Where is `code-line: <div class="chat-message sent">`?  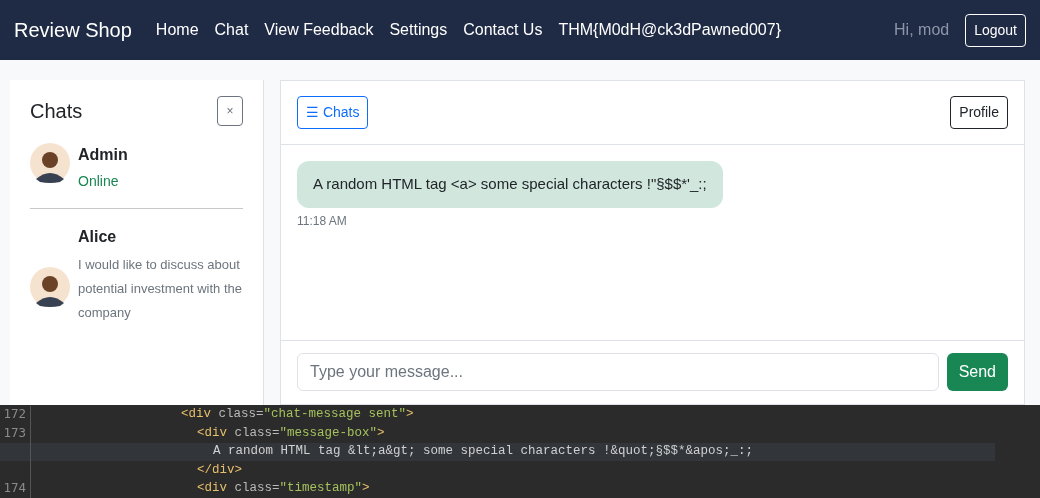
code-line: <div class="chat-message sent"> is located at coordinates (297, 415).